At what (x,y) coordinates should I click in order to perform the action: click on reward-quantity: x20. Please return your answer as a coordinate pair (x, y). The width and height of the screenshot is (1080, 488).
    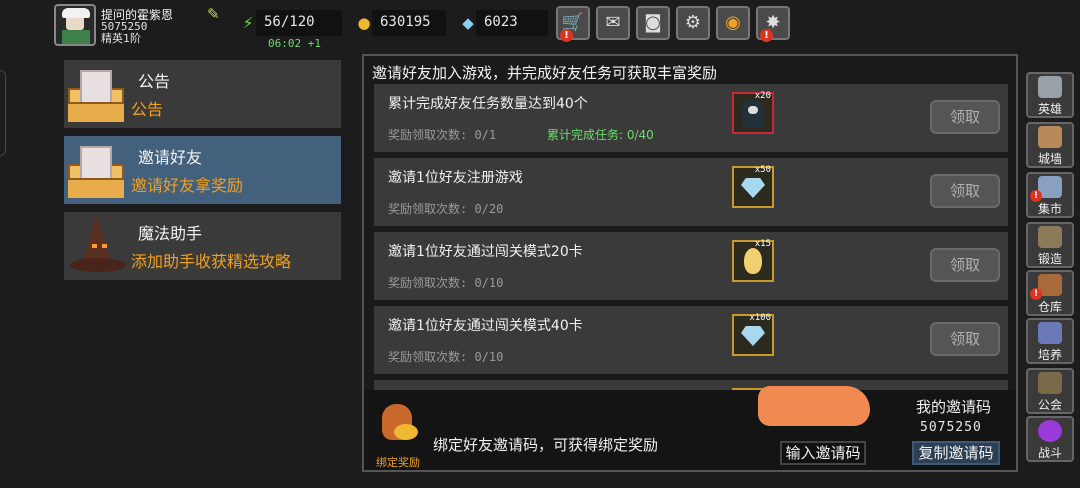
    Looking at the image, I should click on (762, 96).